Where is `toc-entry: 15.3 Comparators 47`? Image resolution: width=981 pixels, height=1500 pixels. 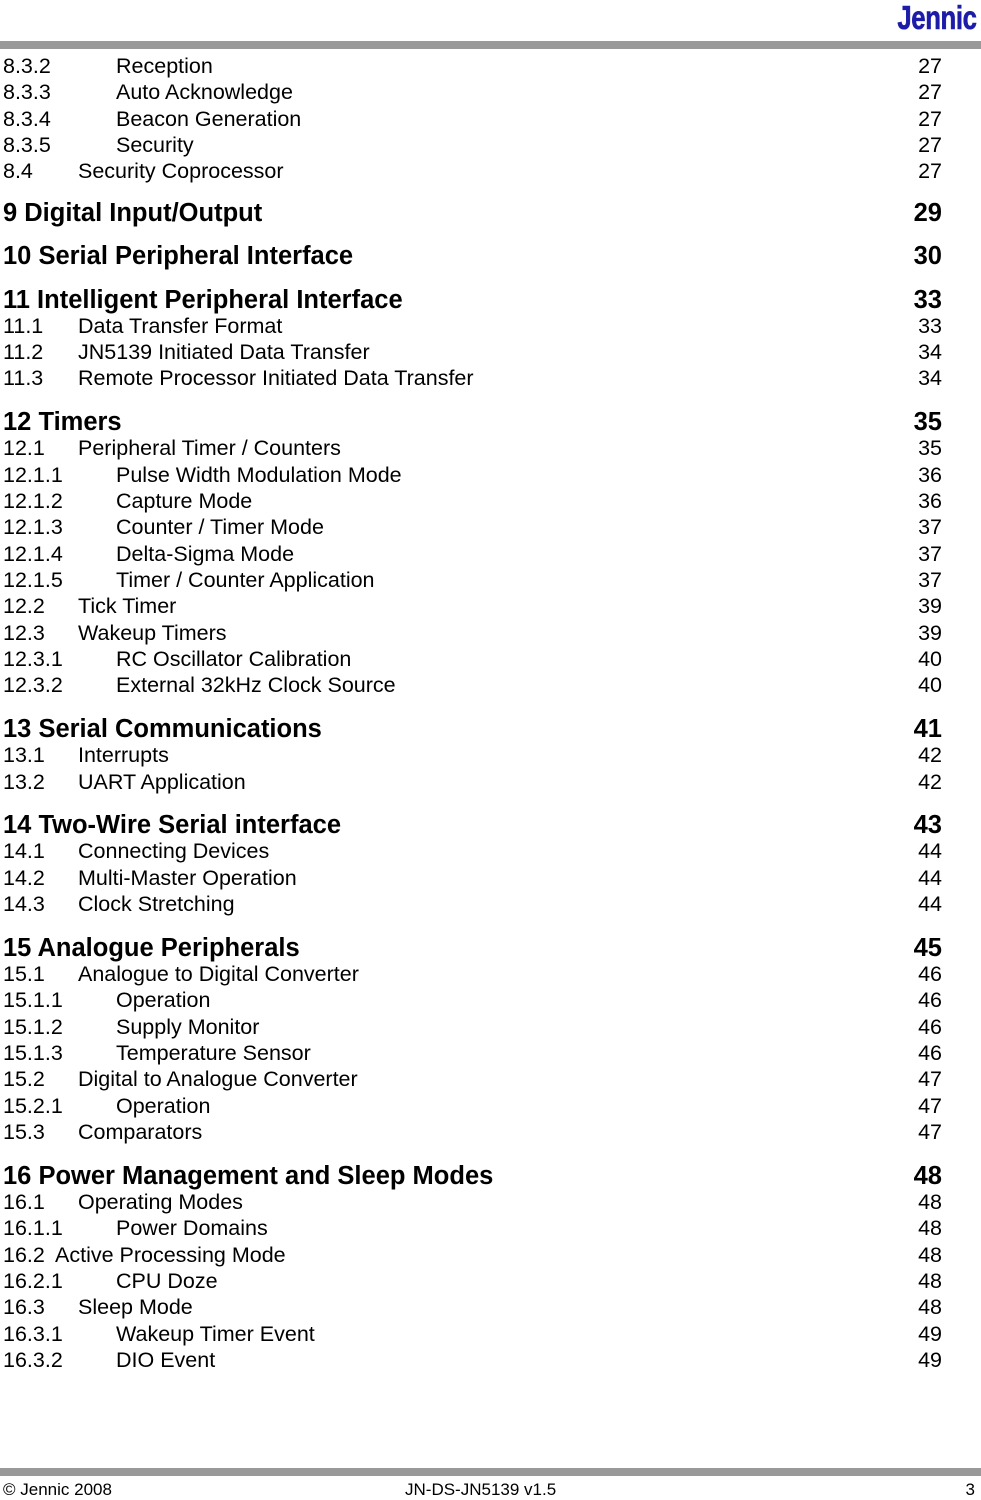 toc-entry: 15.3 Comparators 47 is located at coordinates (472, 1132).